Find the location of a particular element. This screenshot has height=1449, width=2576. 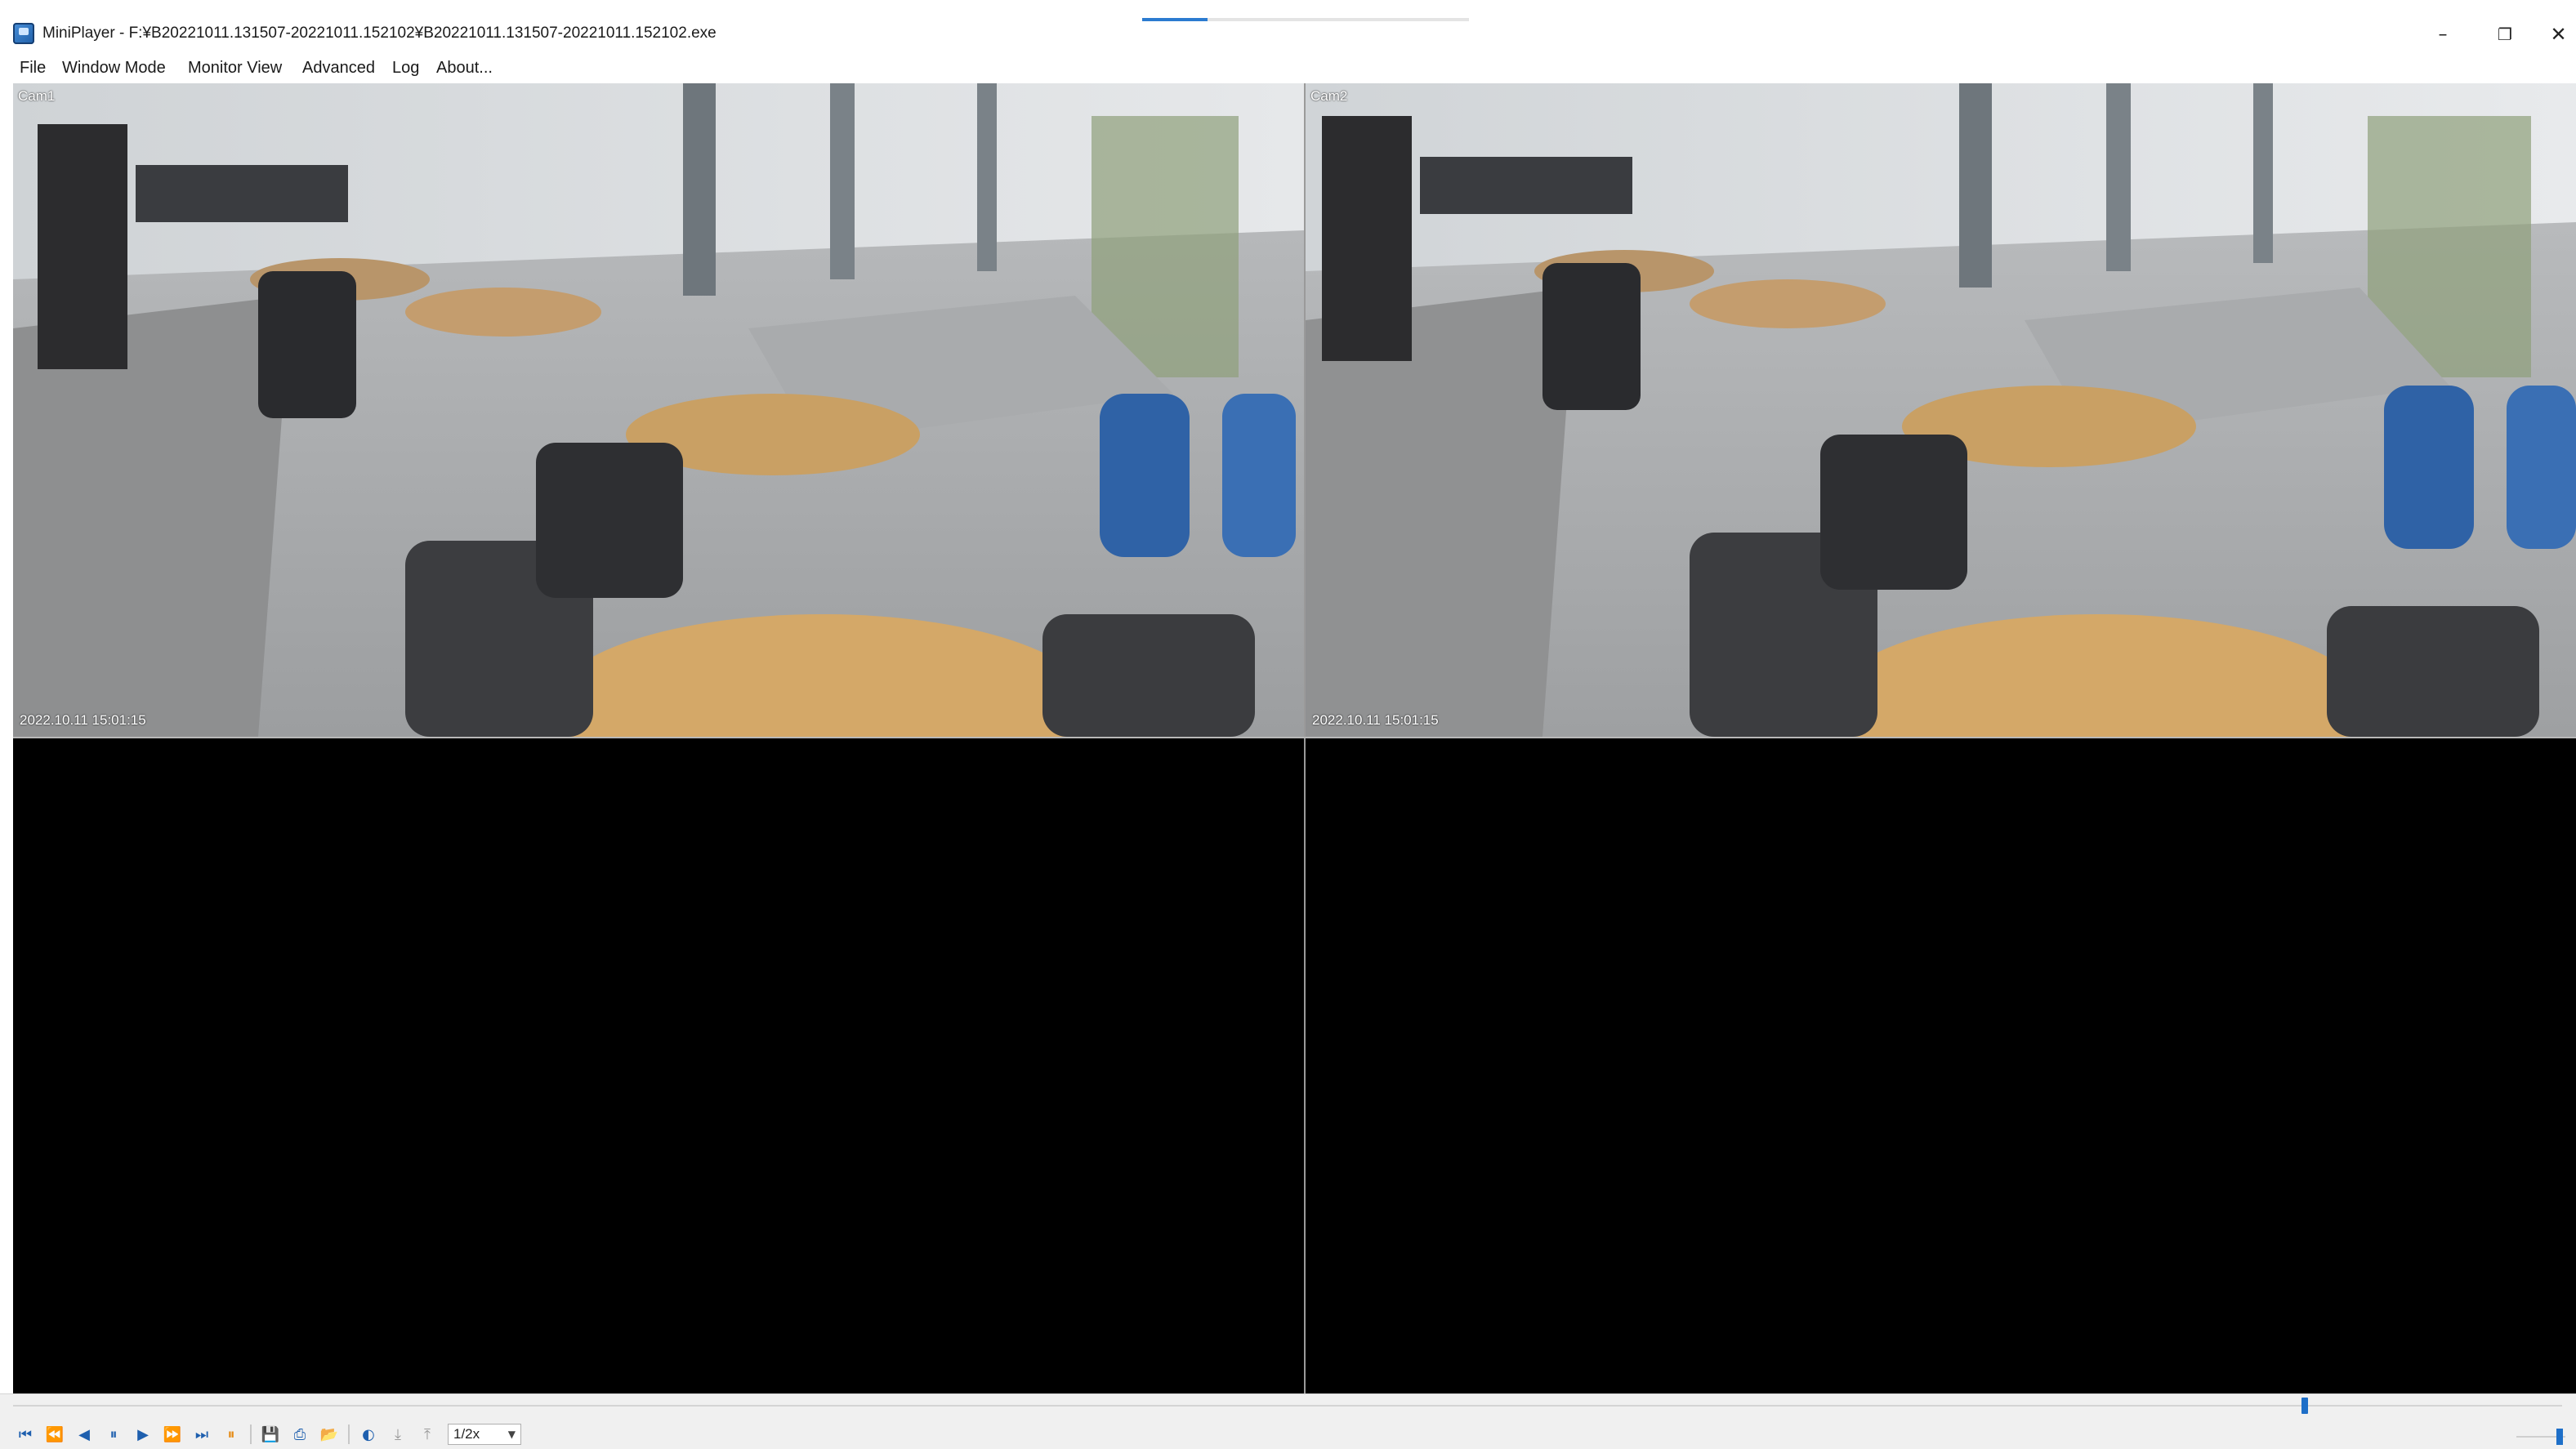

pause-icon: ⏸ is located at coordinates (114, 1434).